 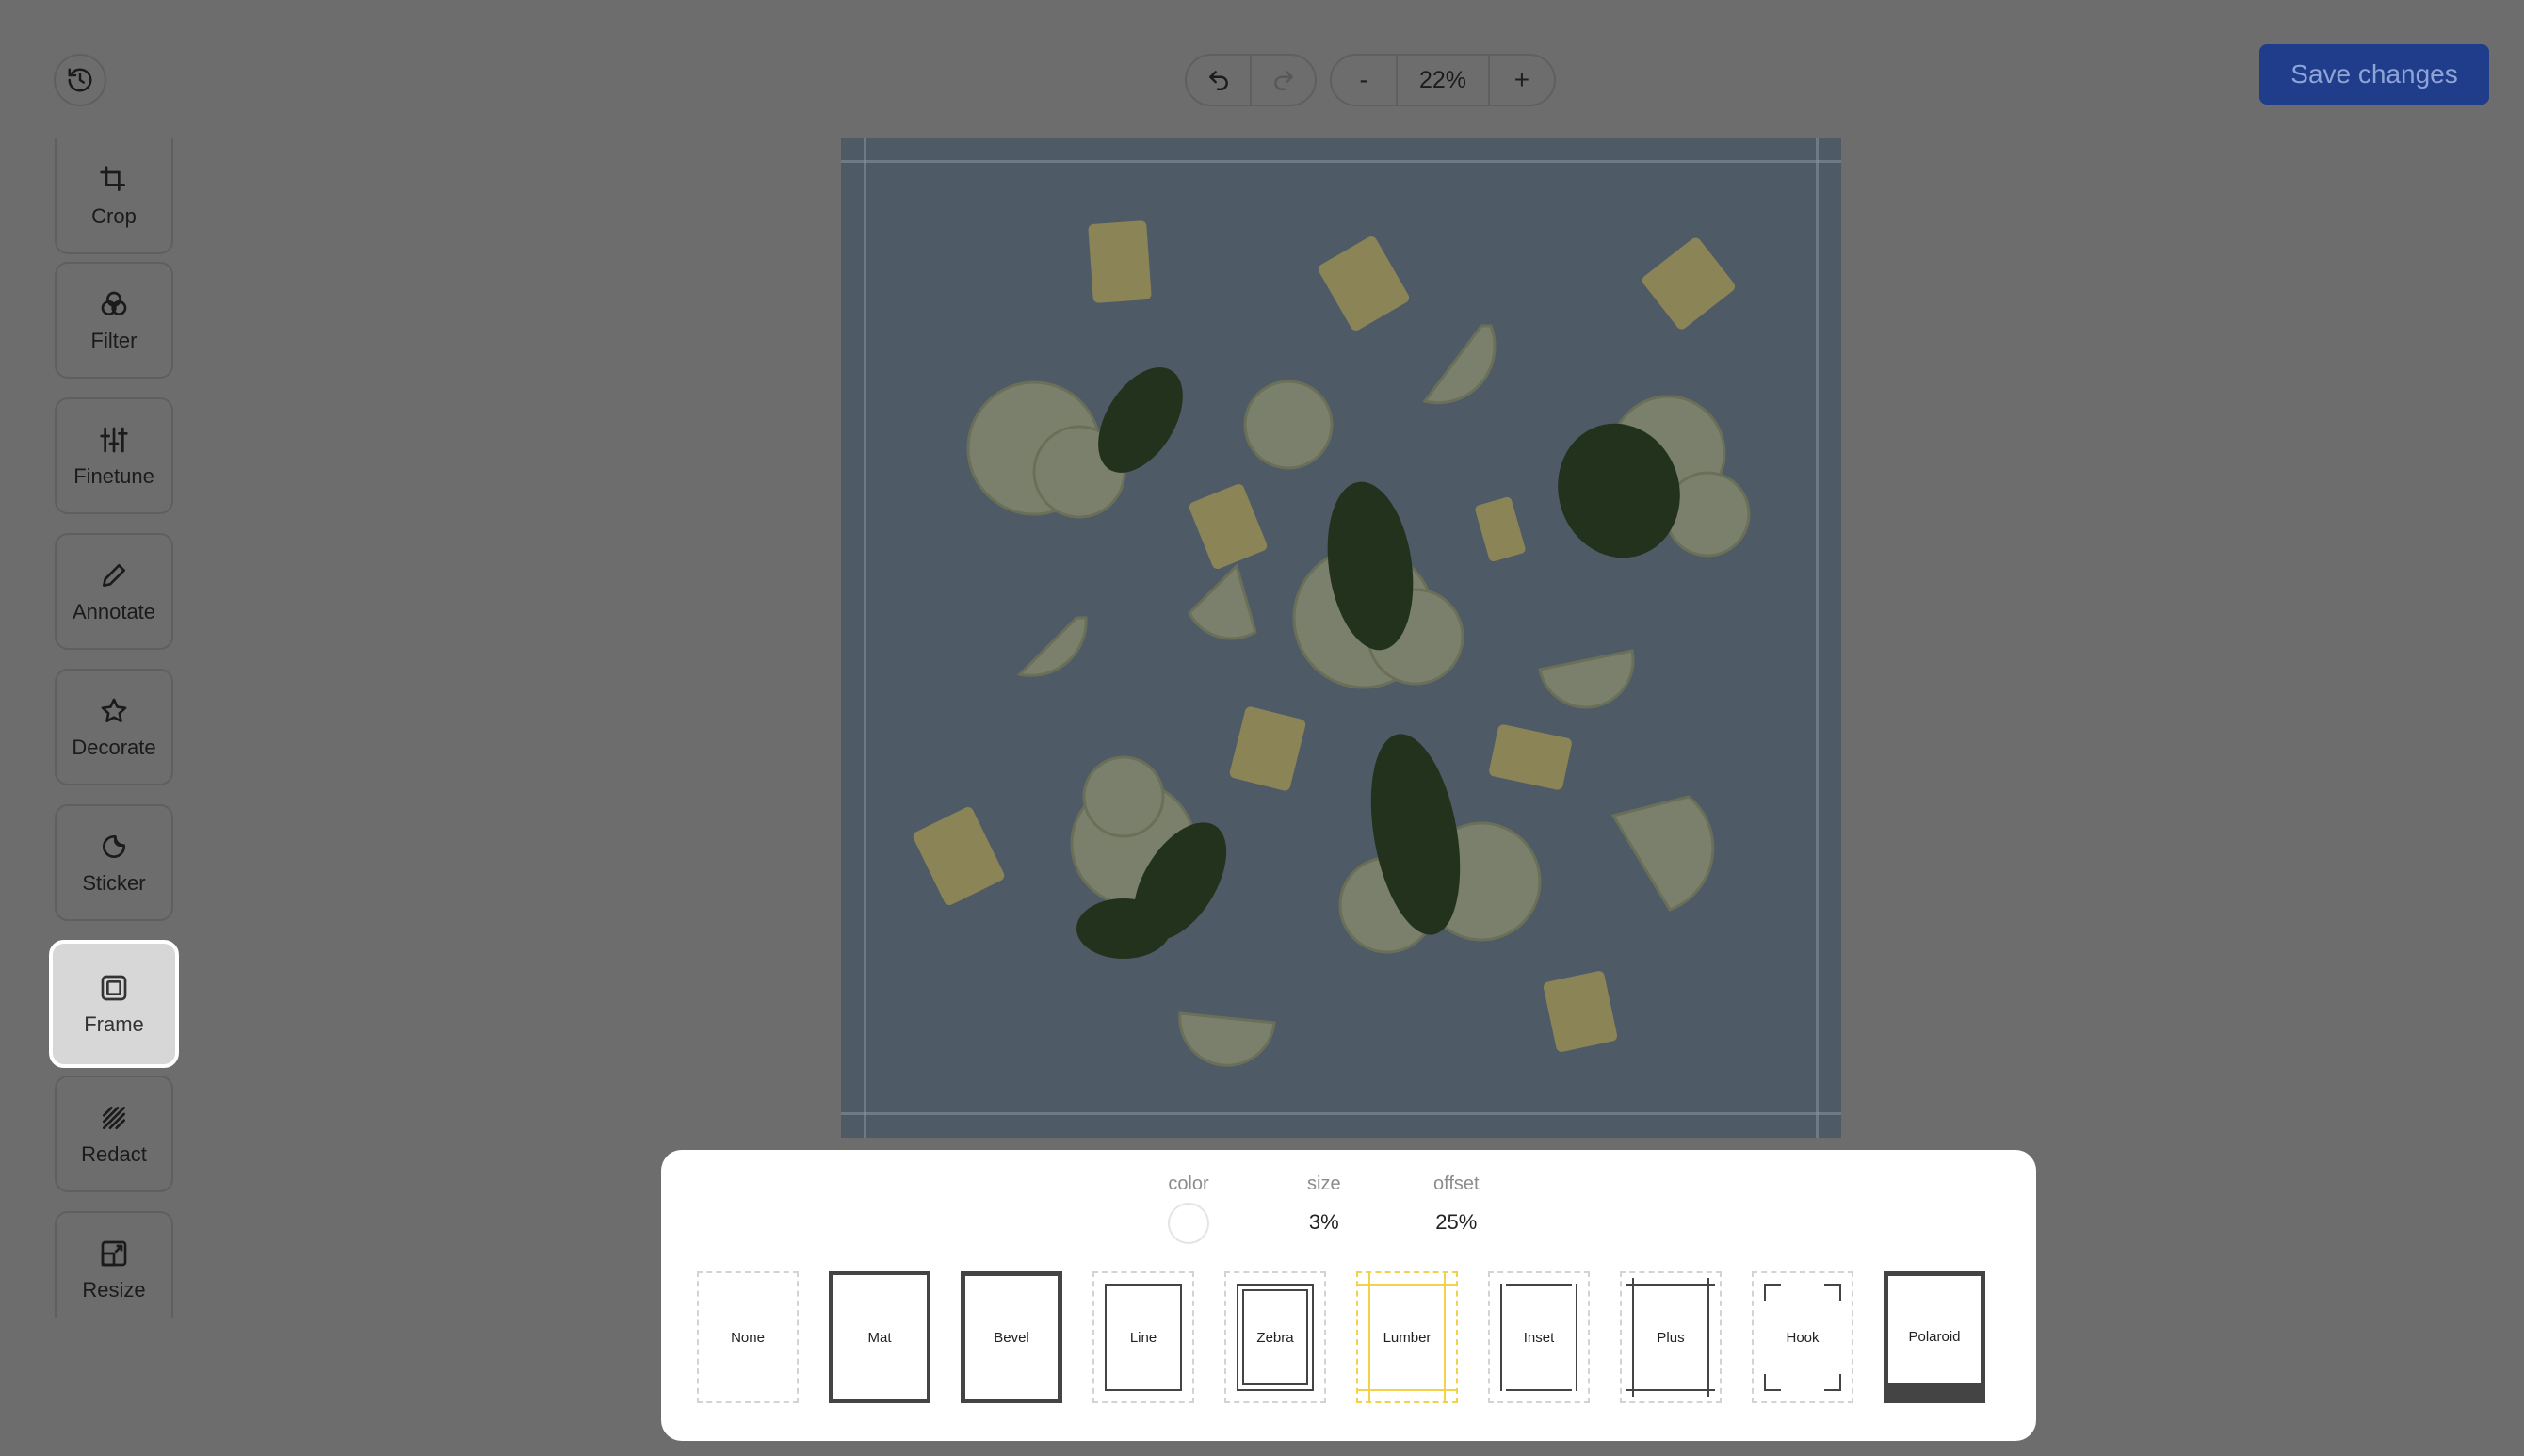 What do you see at coordinates (114, 1118) in the screenshot?
I see `redact-icon` at bounding box center [114, 1118].